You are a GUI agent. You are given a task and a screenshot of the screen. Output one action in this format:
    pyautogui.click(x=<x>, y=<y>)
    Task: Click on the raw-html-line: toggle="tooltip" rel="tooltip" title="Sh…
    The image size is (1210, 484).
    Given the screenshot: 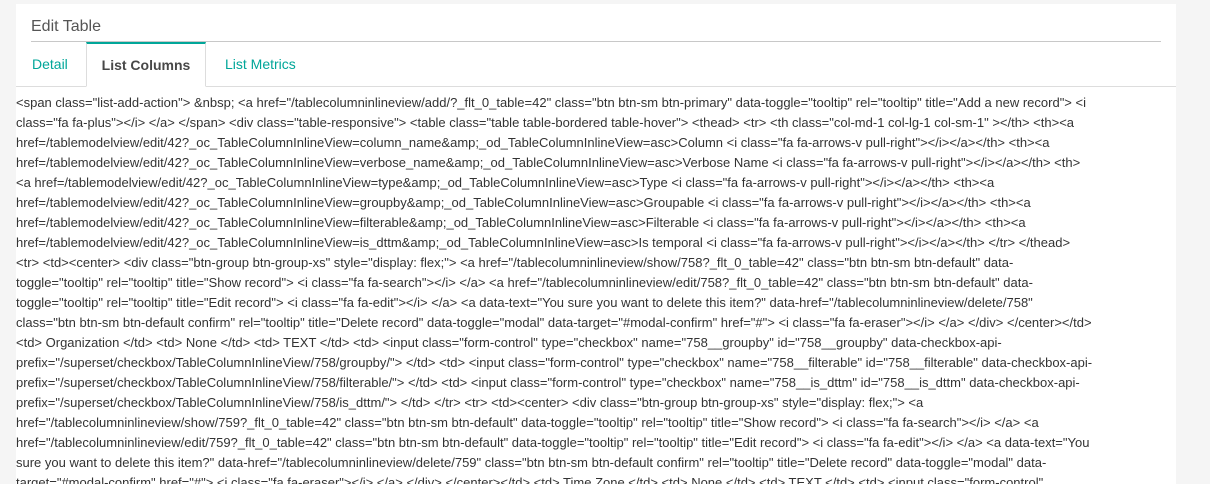 What is the action you would take?
    pyautogui.click(x=524, y=282)
    